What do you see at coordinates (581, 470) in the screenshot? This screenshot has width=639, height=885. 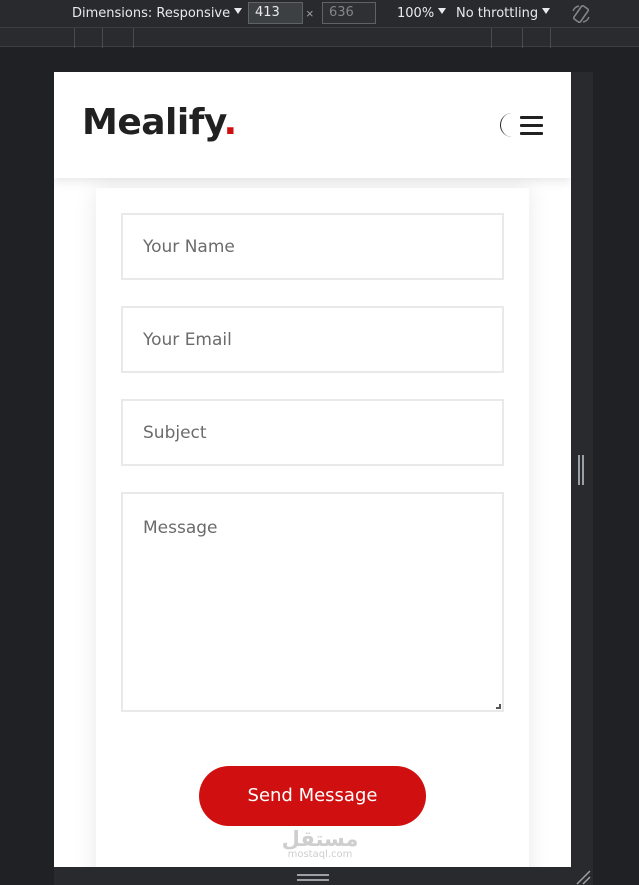 I see `resize-handle-right` at bounding box center [581, 470].